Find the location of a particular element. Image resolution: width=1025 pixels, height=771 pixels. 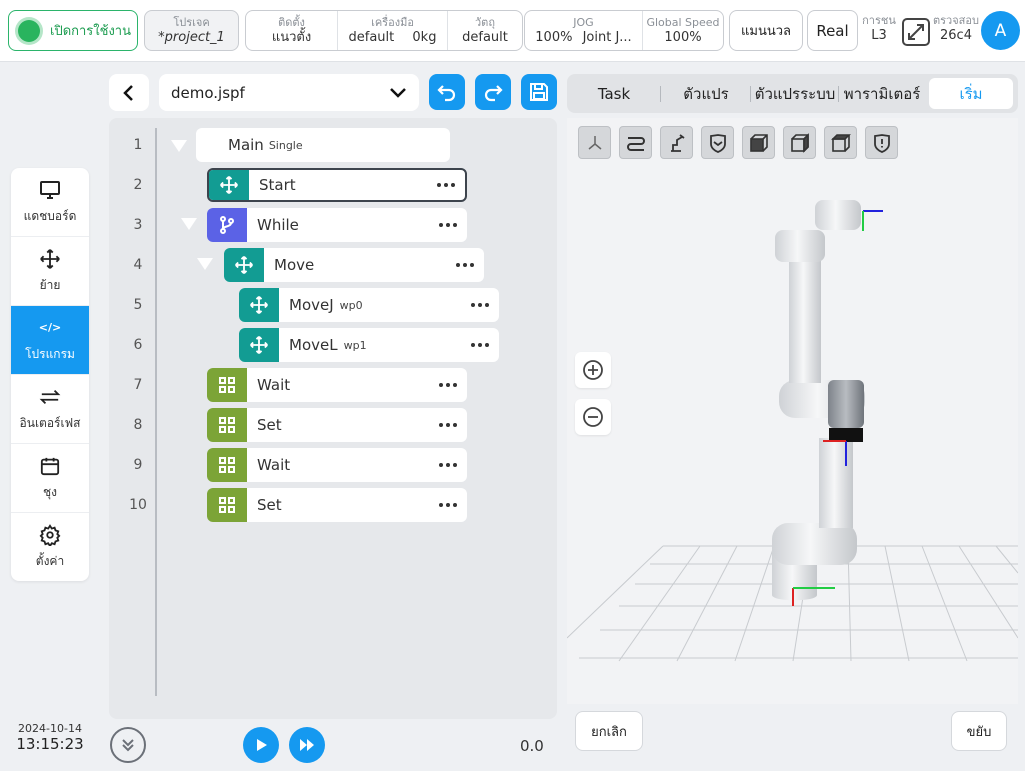

zoom-in-button is located at coordinates (593, 370).